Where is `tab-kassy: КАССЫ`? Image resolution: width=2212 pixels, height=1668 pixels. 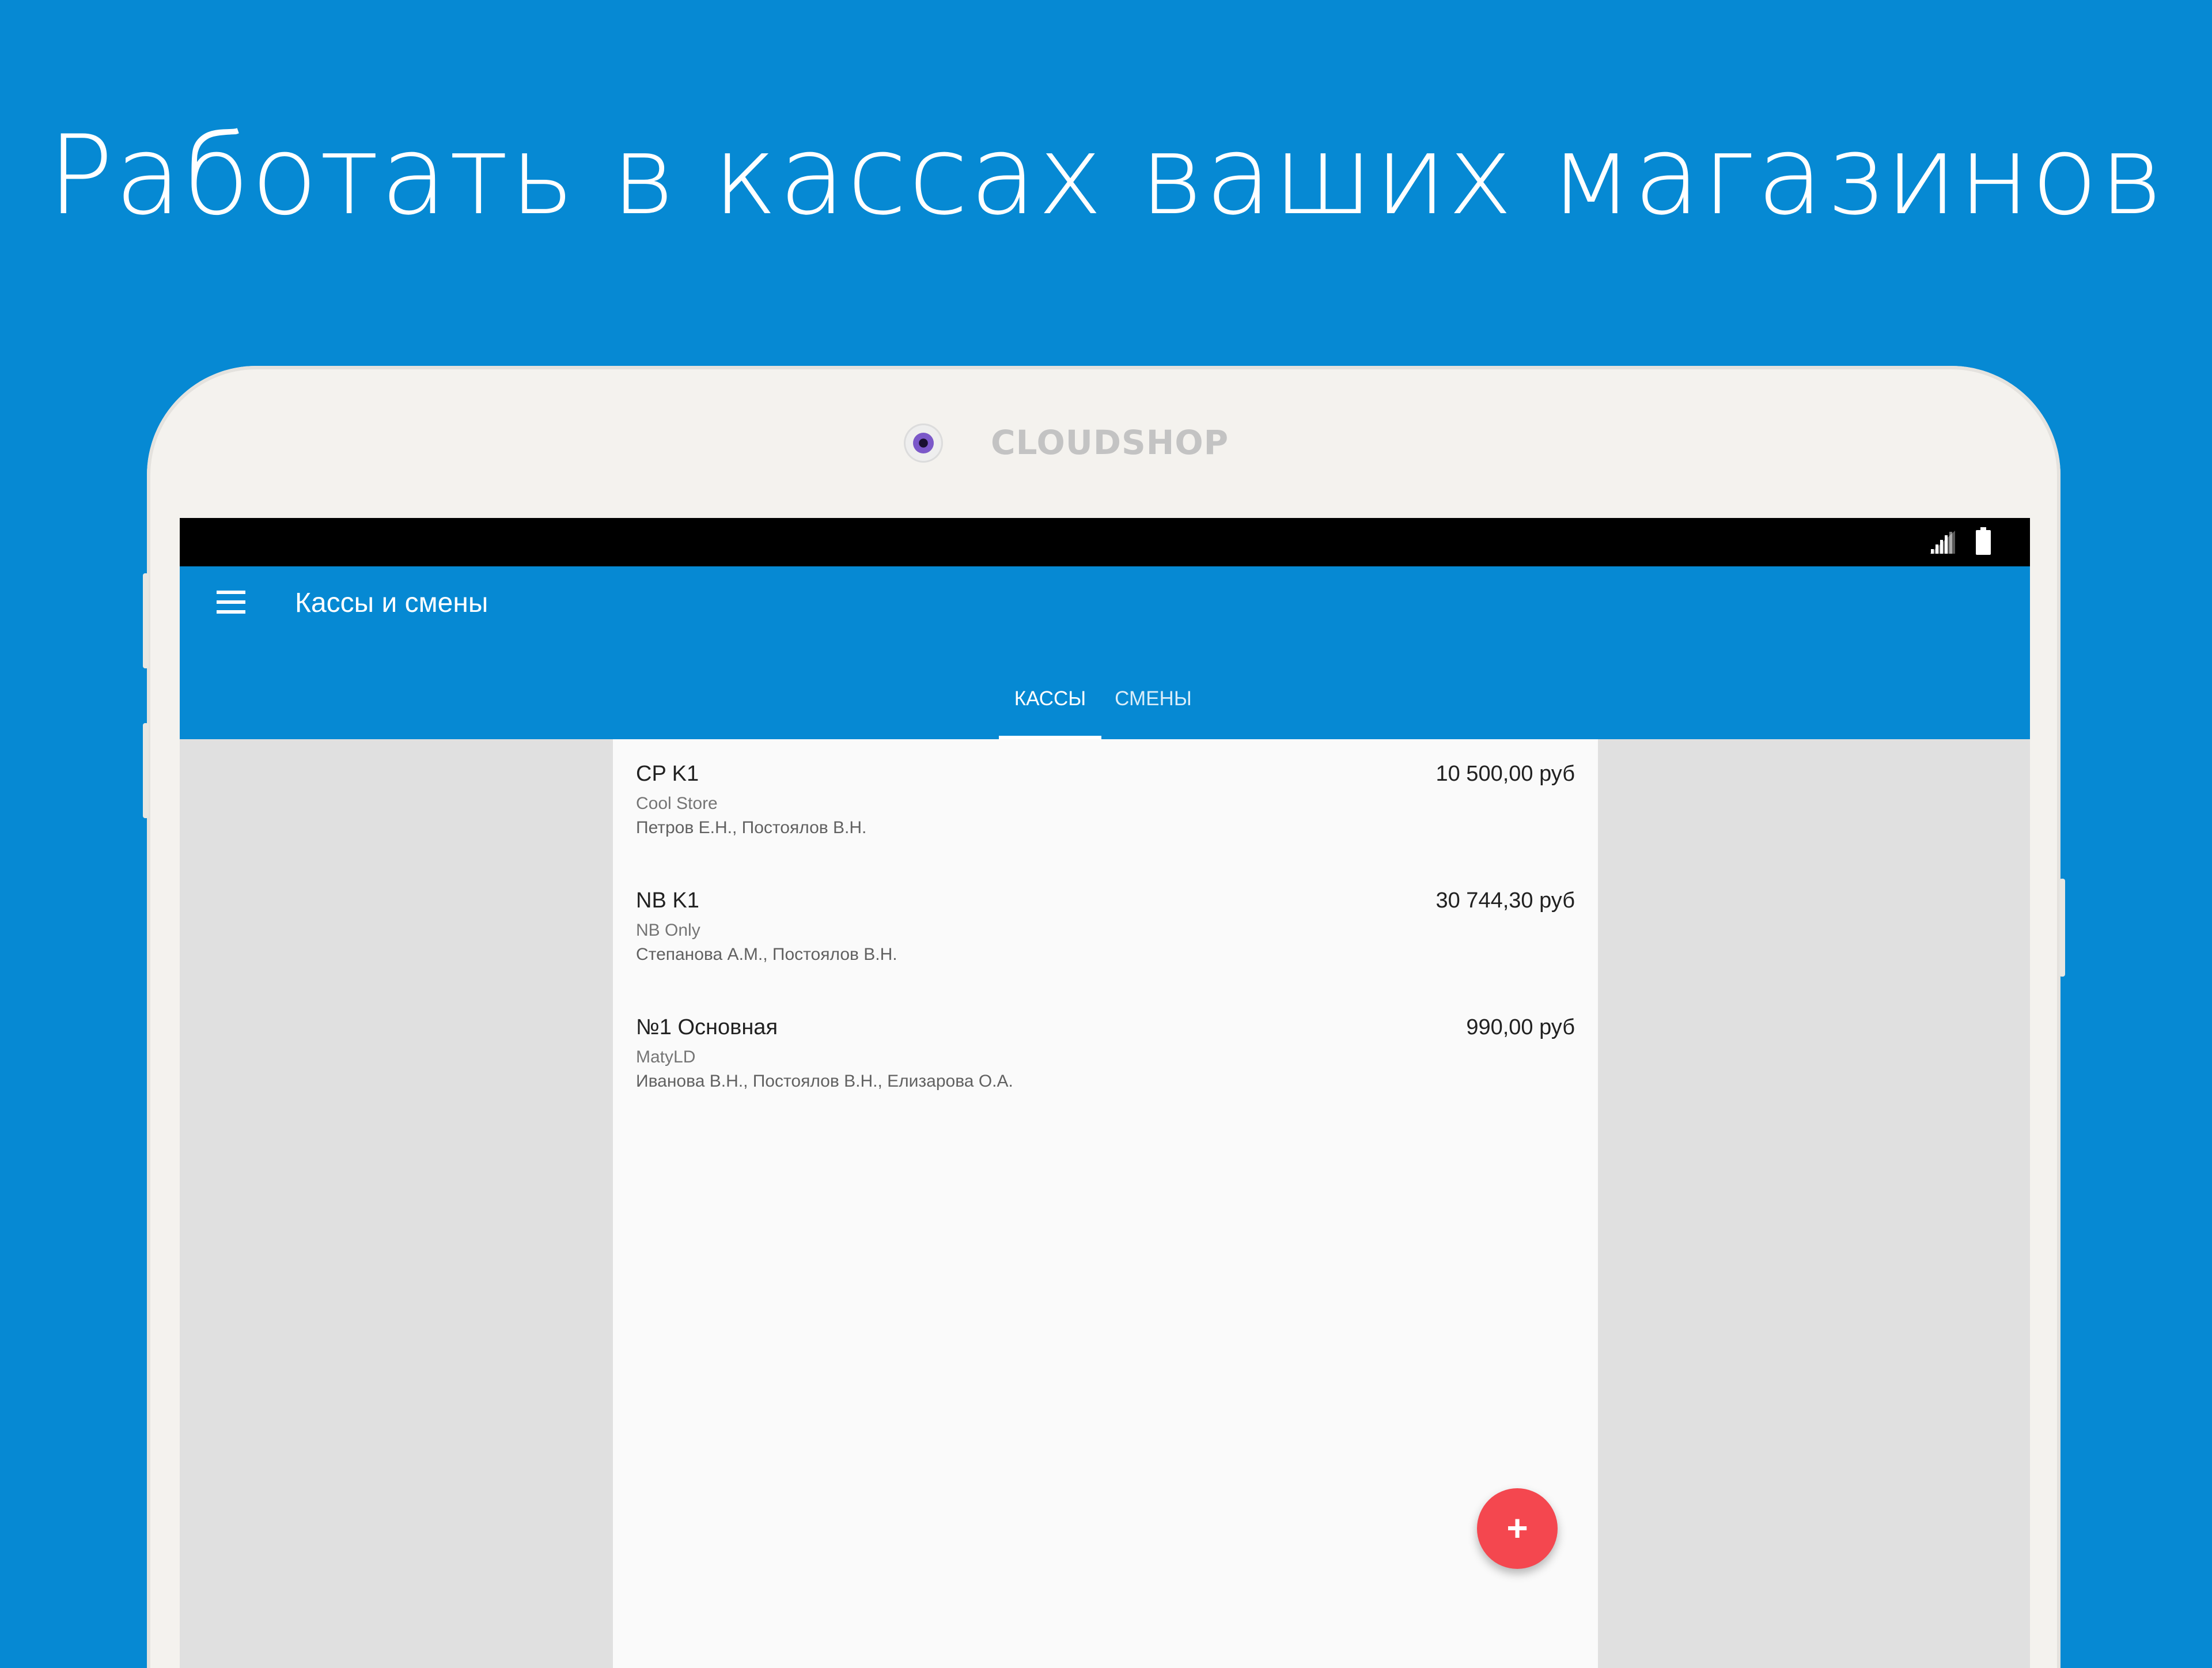 tab-kassy: КАССЫ is located at coordinates (1050, 704).